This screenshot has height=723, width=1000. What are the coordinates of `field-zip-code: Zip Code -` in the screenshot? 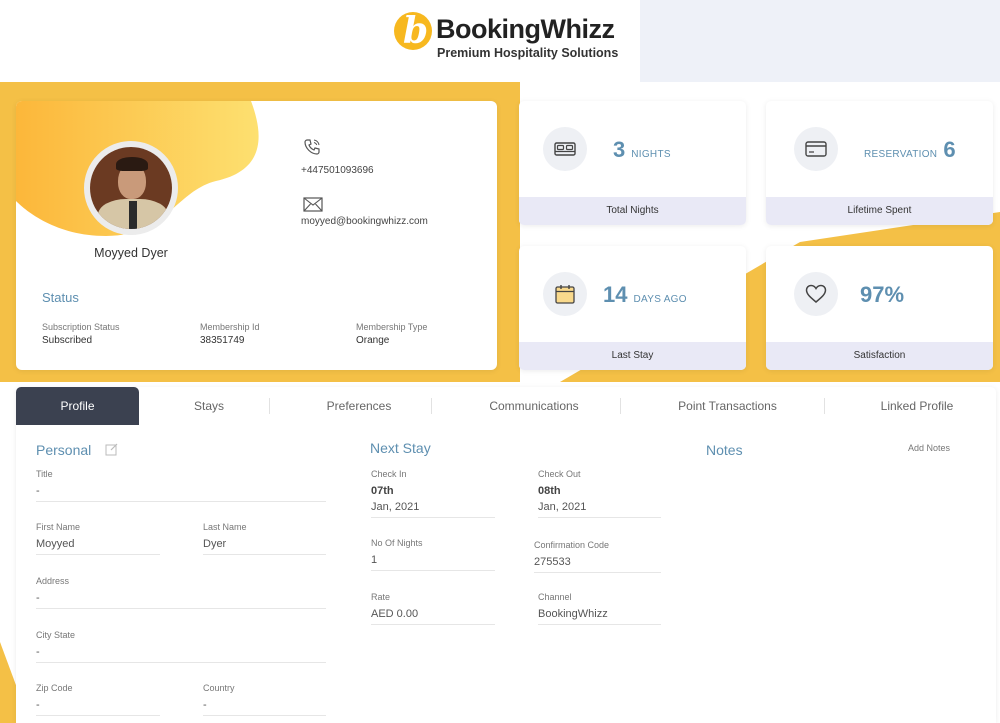 It's located at (98, 699).